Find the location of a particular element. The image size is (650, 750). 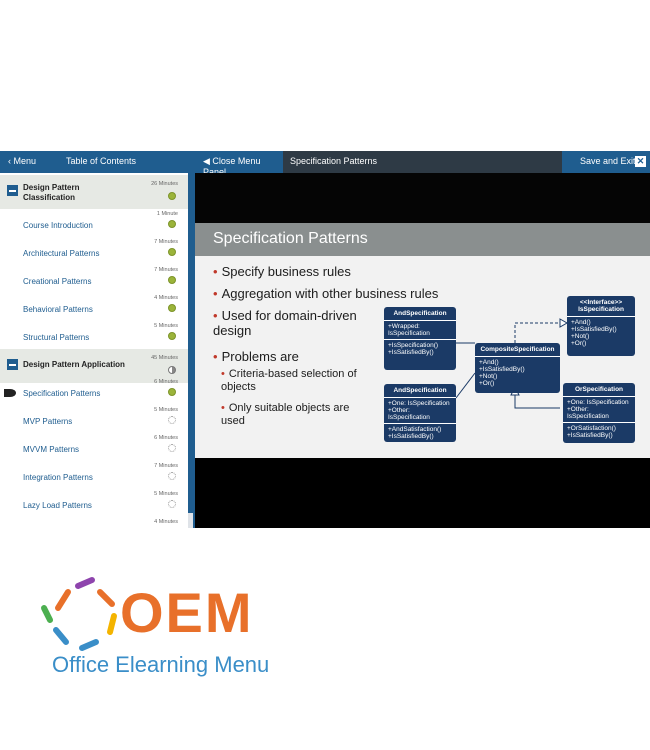

class-title: IsSpecification is located at coordinates (601, 309).